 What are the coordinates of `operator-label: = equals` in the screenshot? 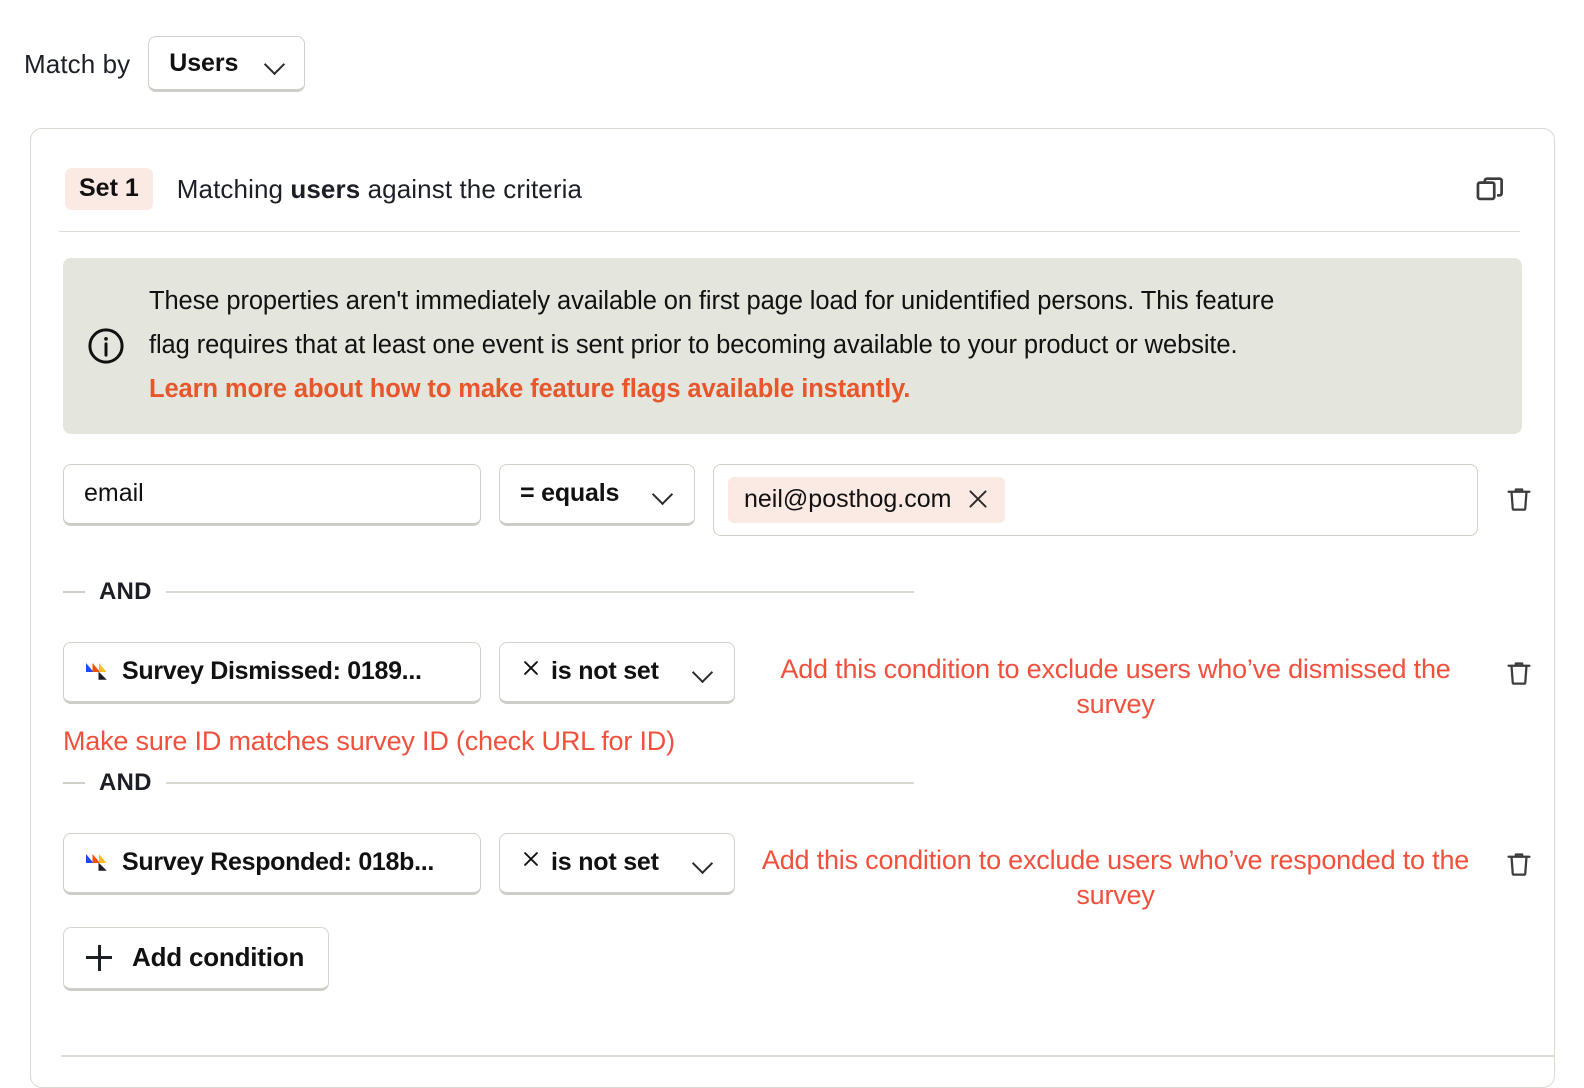 It's located at (570, 493).